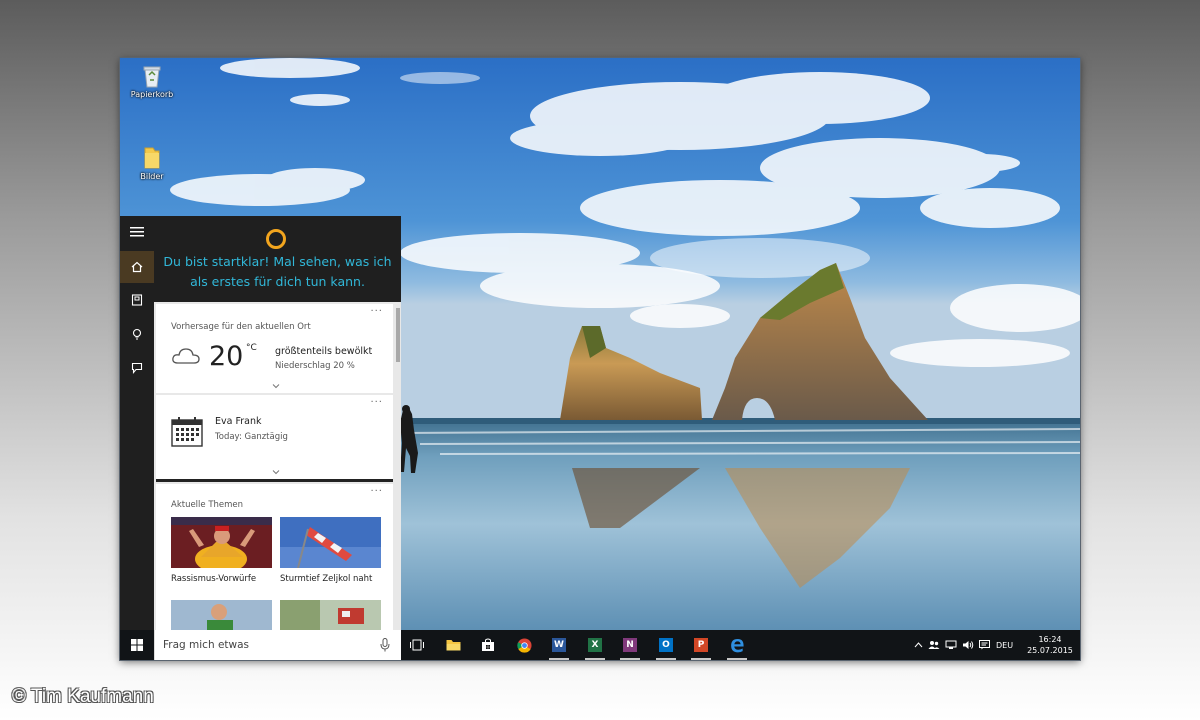  I want to click on task-view-button, so click(417, 645).